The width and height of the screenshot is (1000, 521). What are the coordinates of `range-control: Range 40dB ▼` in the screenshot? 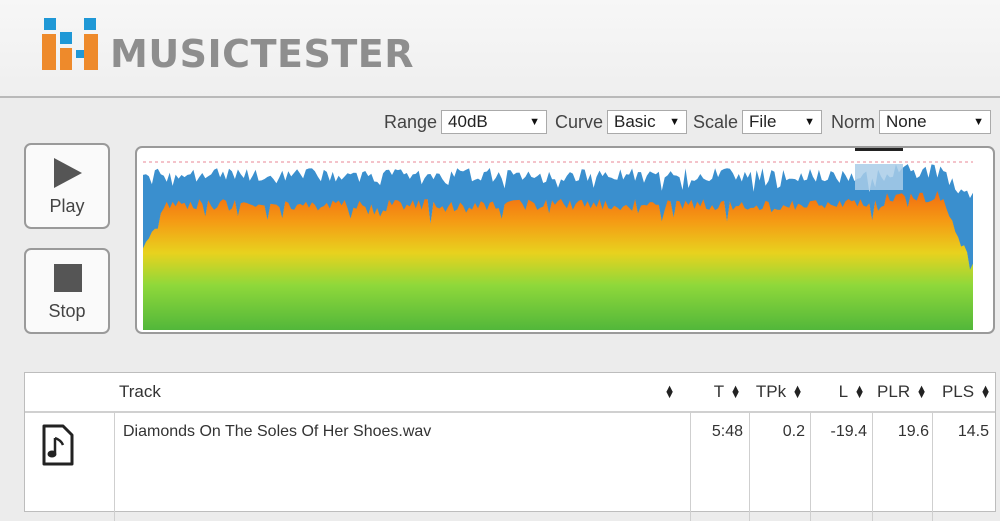 It's located at (468, 122).